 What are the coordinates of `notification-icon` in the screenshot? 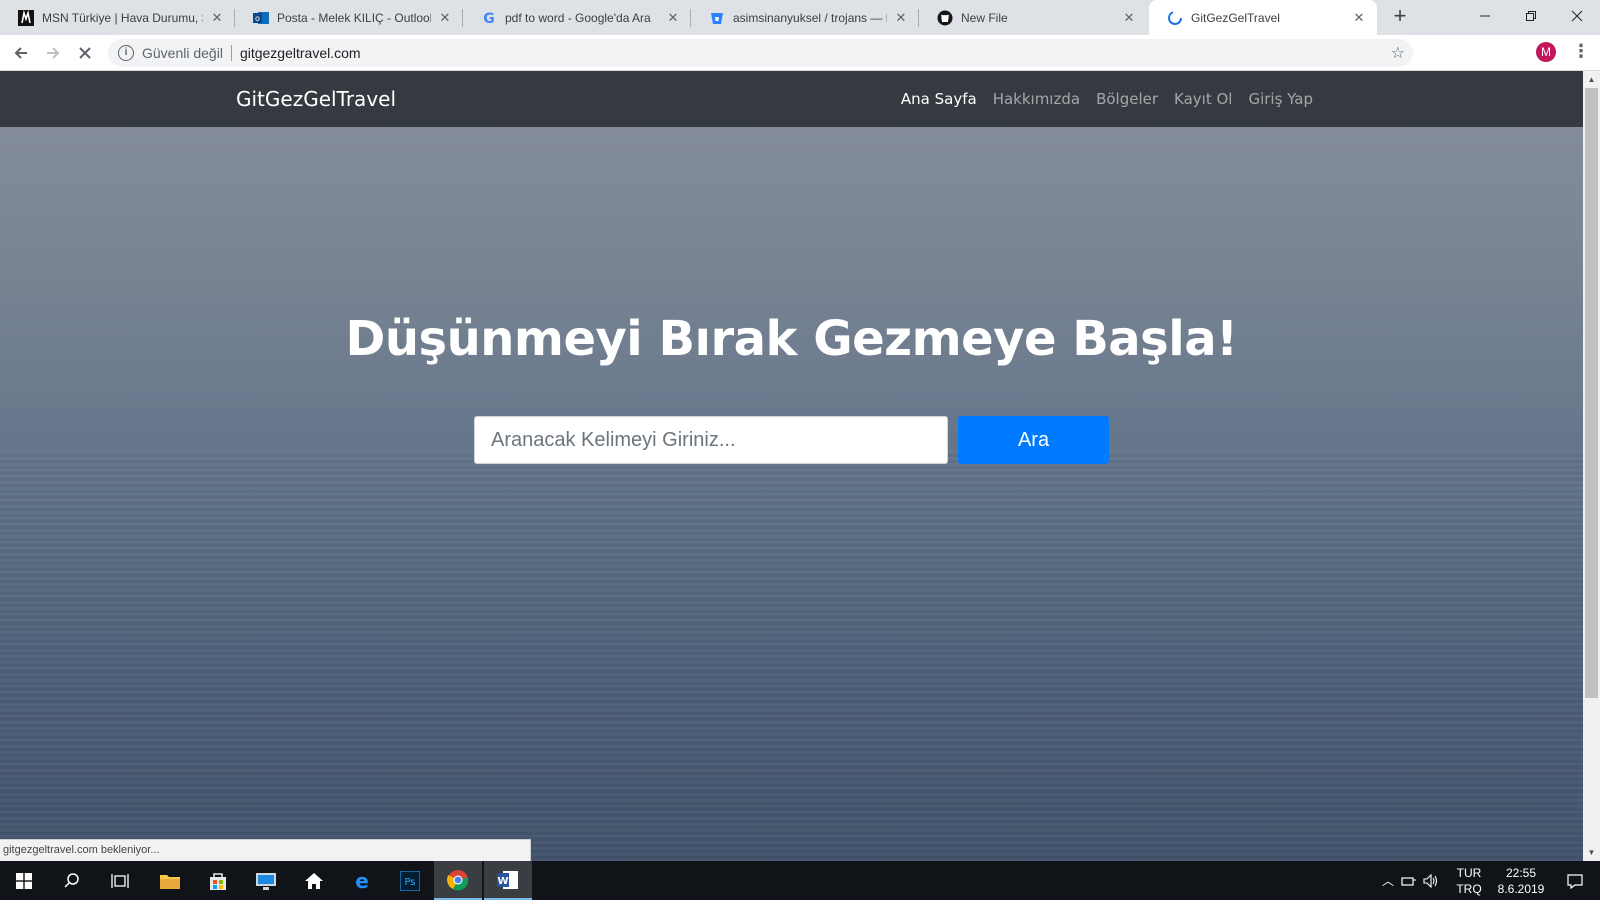 It's located at (1575, 881).